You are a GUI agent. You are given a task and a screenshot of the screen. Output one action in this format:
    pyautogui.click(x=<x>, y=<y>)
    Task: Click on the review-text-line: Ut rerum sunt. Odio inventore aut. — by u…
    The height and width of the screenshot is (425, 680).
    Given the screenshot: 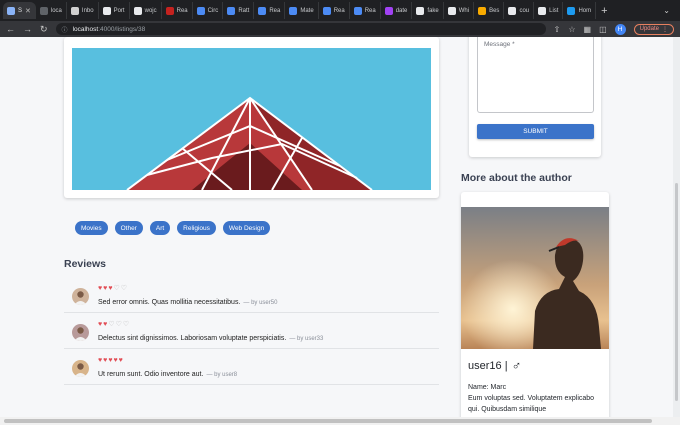 What is the action you would take?
    pyautogui.click(x=167, y=374)
    